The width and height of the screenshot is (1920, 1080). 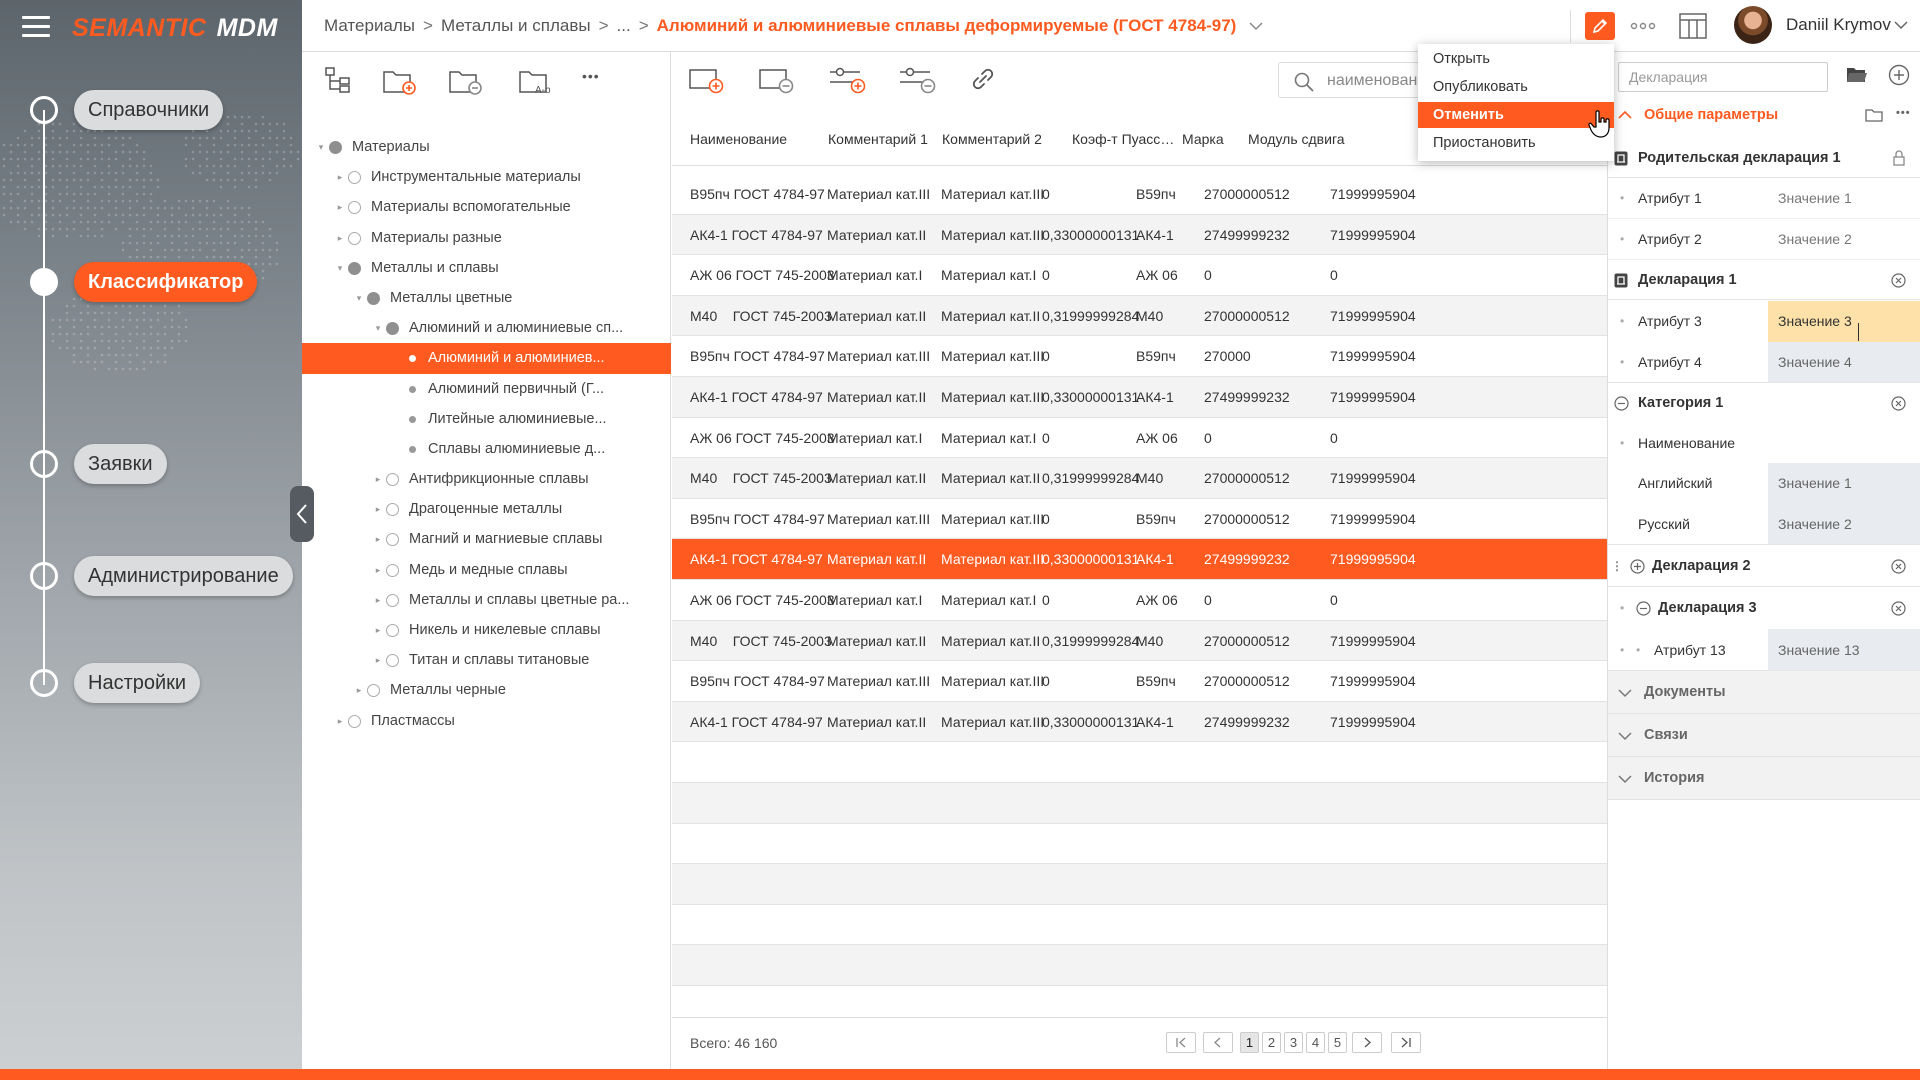 What do you see at coordinates (755, 139) in the screenshot?
I see `column-header-name: Наименование` at bounding box center [755, 139].